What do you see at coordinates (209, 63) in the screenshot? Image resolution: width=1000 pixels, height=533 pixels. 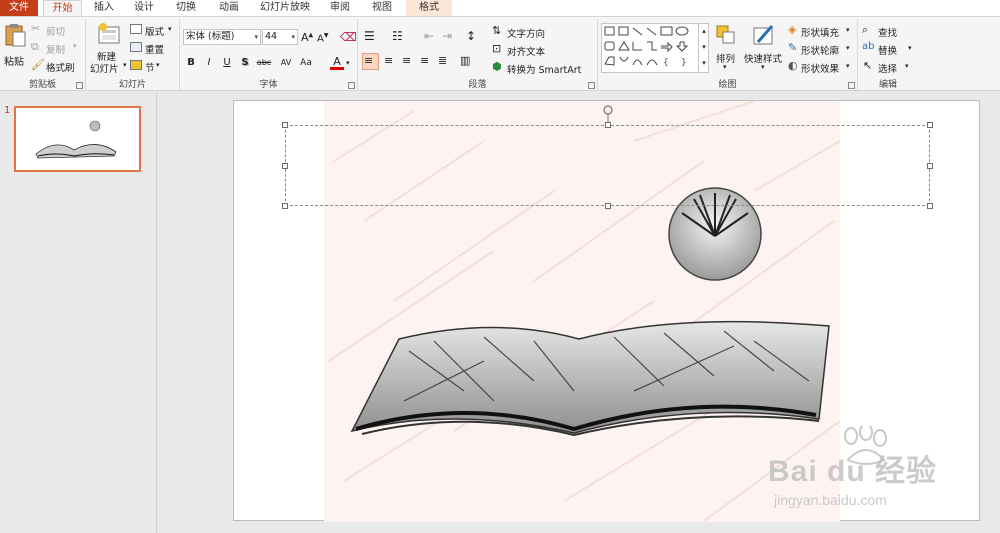 I see `italic-button: I` at bounding box center [209, 63].